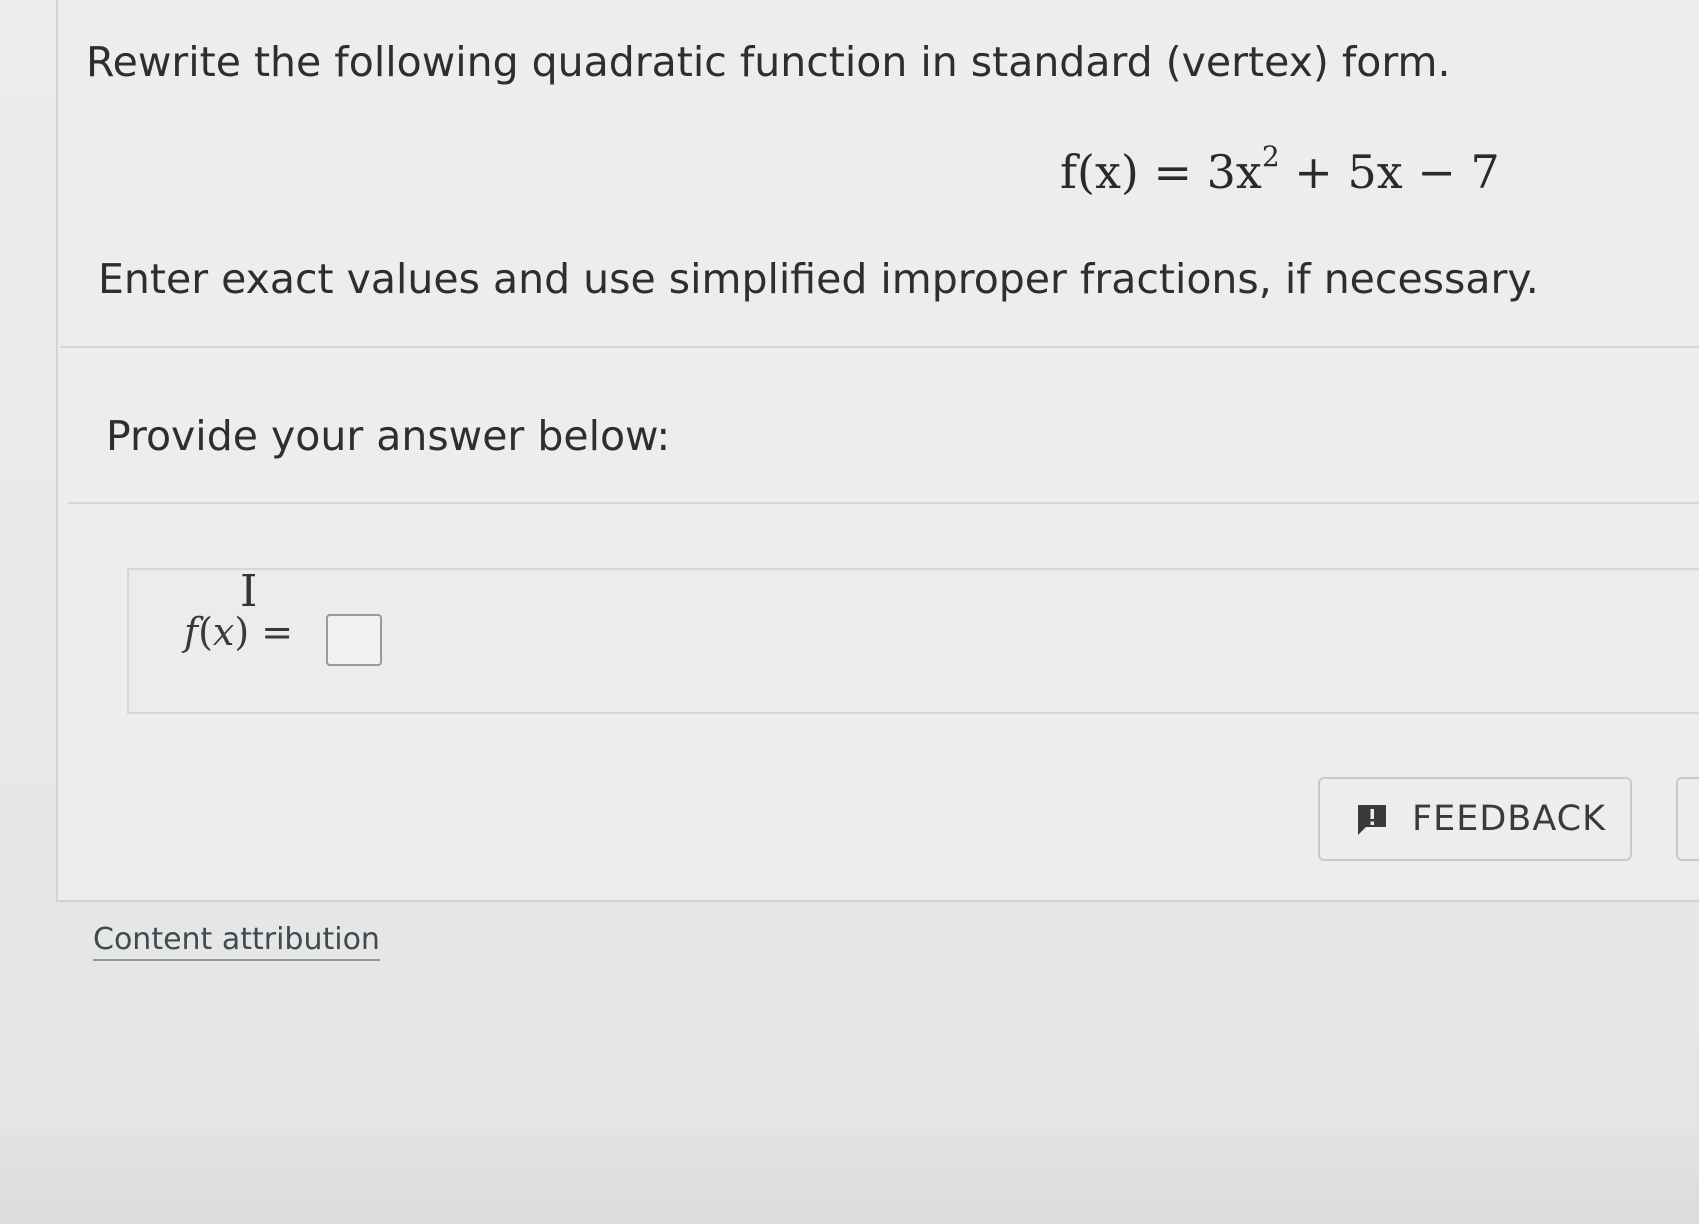 This screenshot has width=1699, height=1224. Describe the element at coordinates (354, 640) in the screenshot. I see `answer-input` at that location.